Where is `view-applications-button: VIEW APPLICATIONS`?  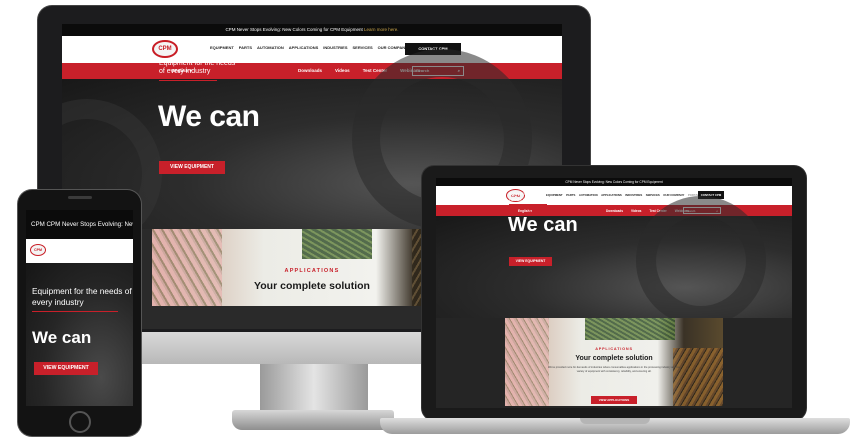
view-applications-button: VIEW APPLICATIONS is located at coordinates (614, 400).